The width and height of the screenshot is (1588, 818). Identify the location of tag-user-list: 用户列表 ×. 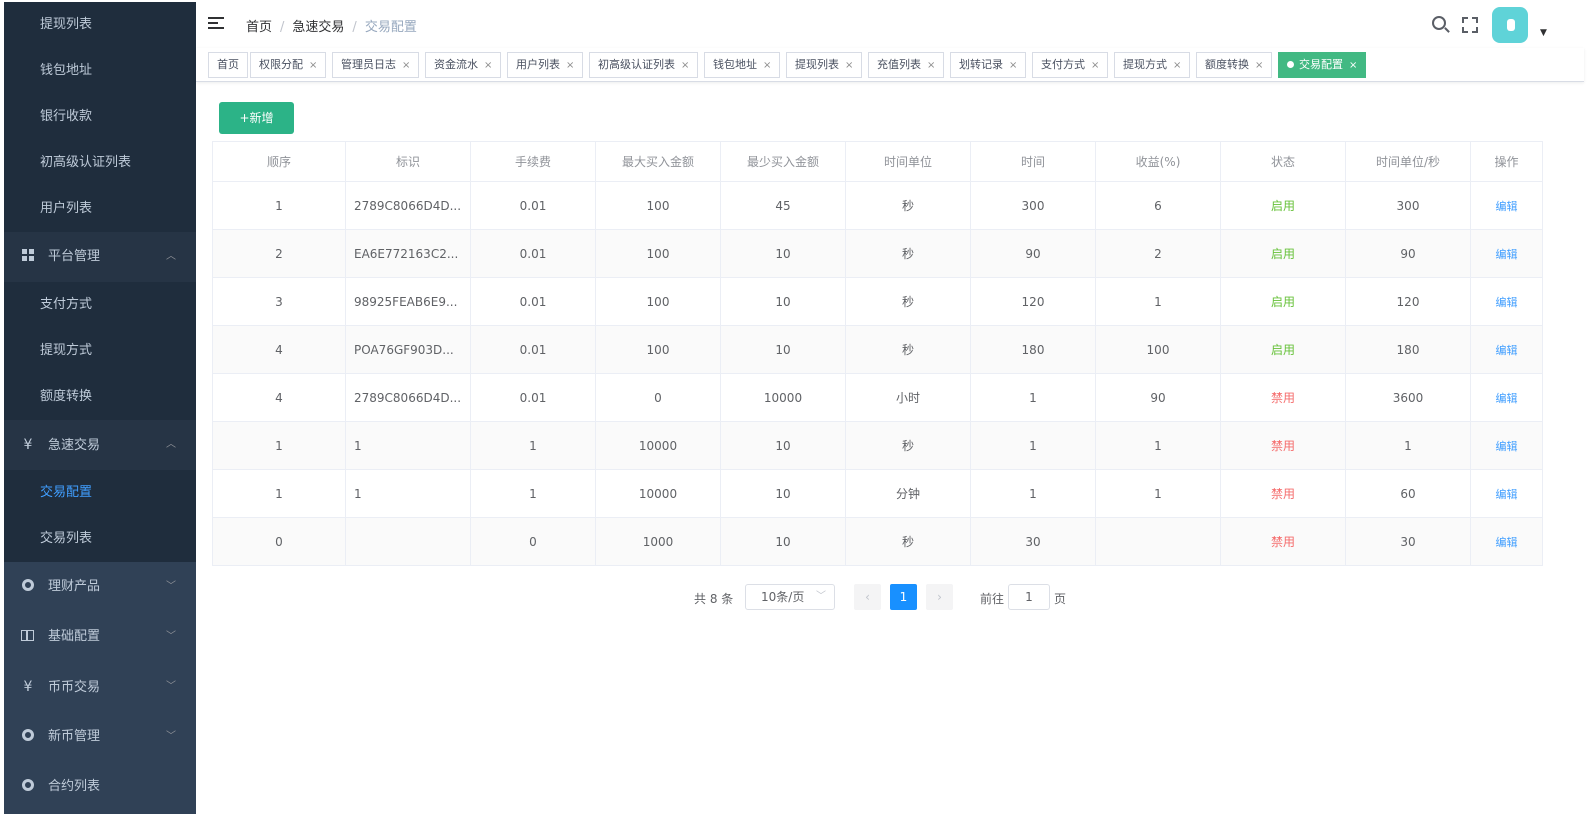
(545, 65).